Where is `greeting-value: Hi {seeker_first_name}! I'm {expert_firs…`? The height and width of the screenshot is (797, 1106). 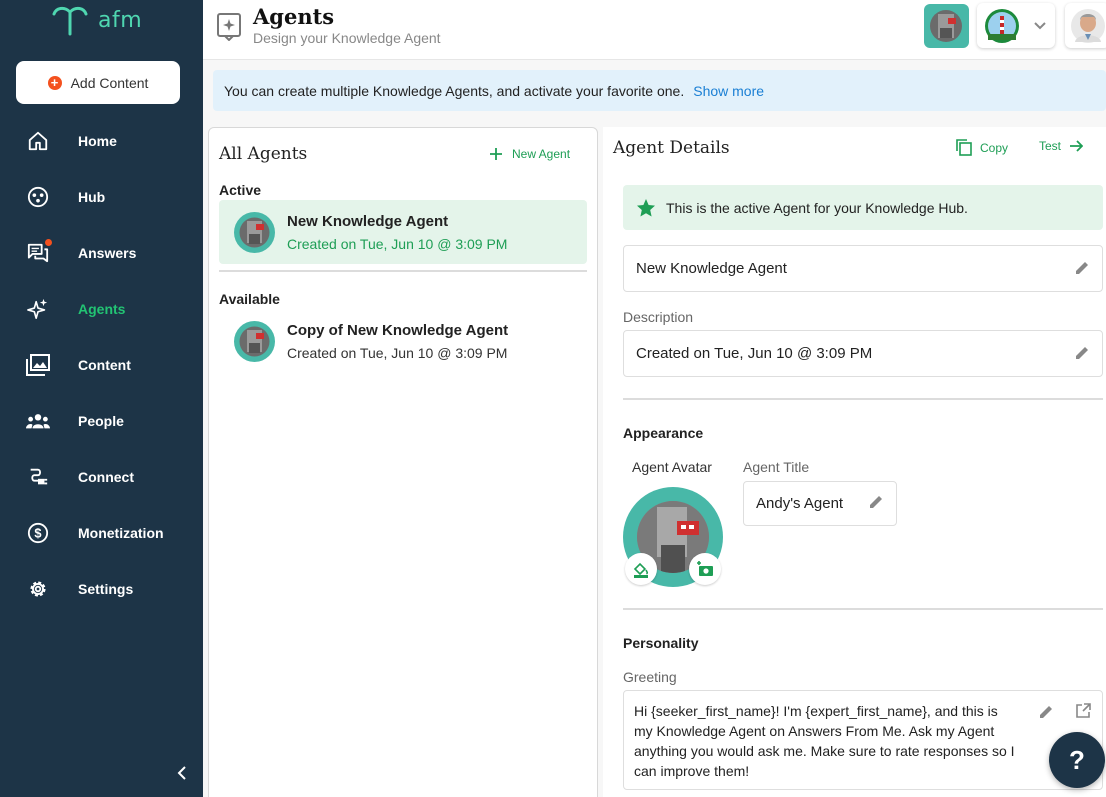 greeting-value: Hi {seeker_first_name}! I'm {expert_firs… is located at coordinates (824, 741).